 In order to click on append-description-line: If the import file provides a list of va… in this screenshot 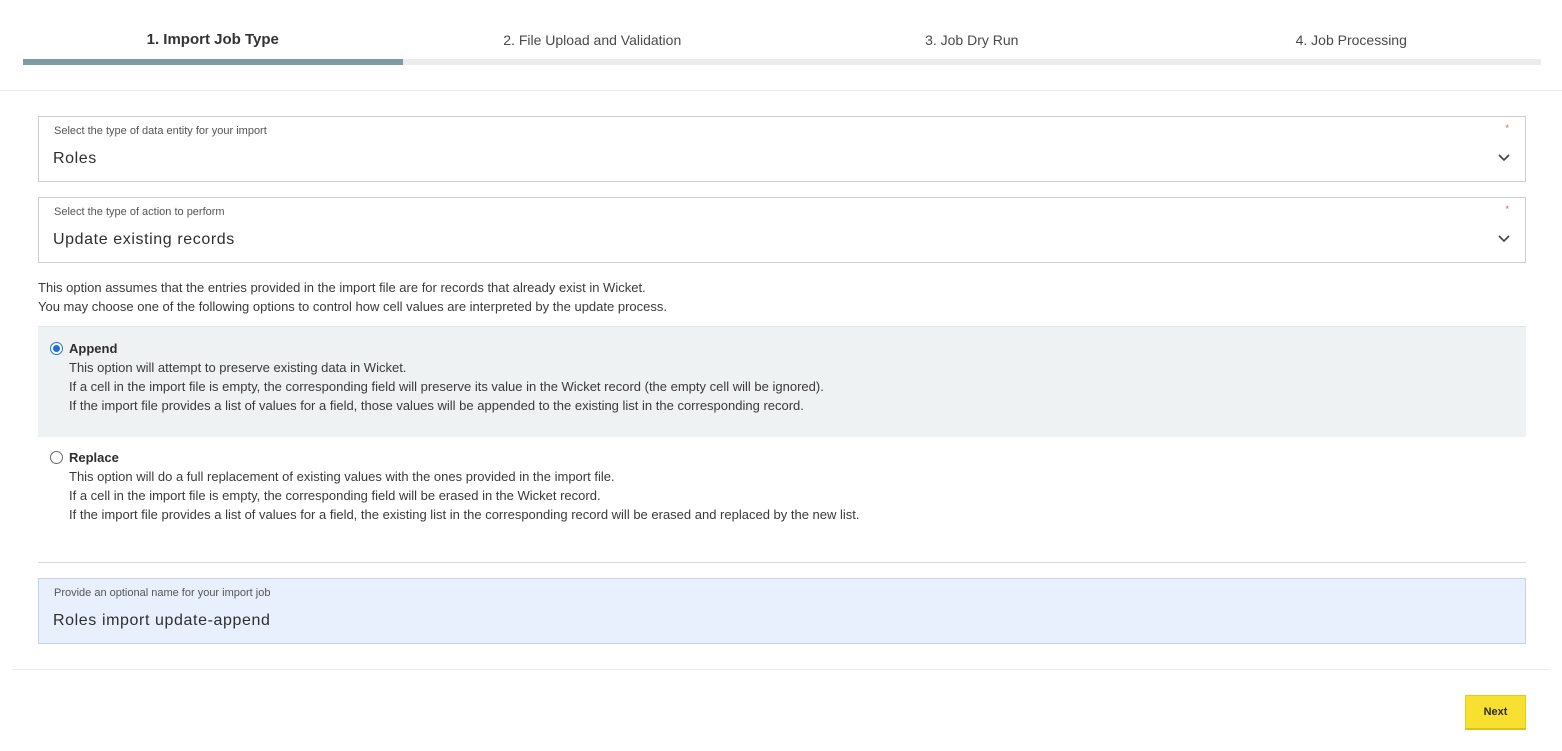, I will do `click(436, 405)`.